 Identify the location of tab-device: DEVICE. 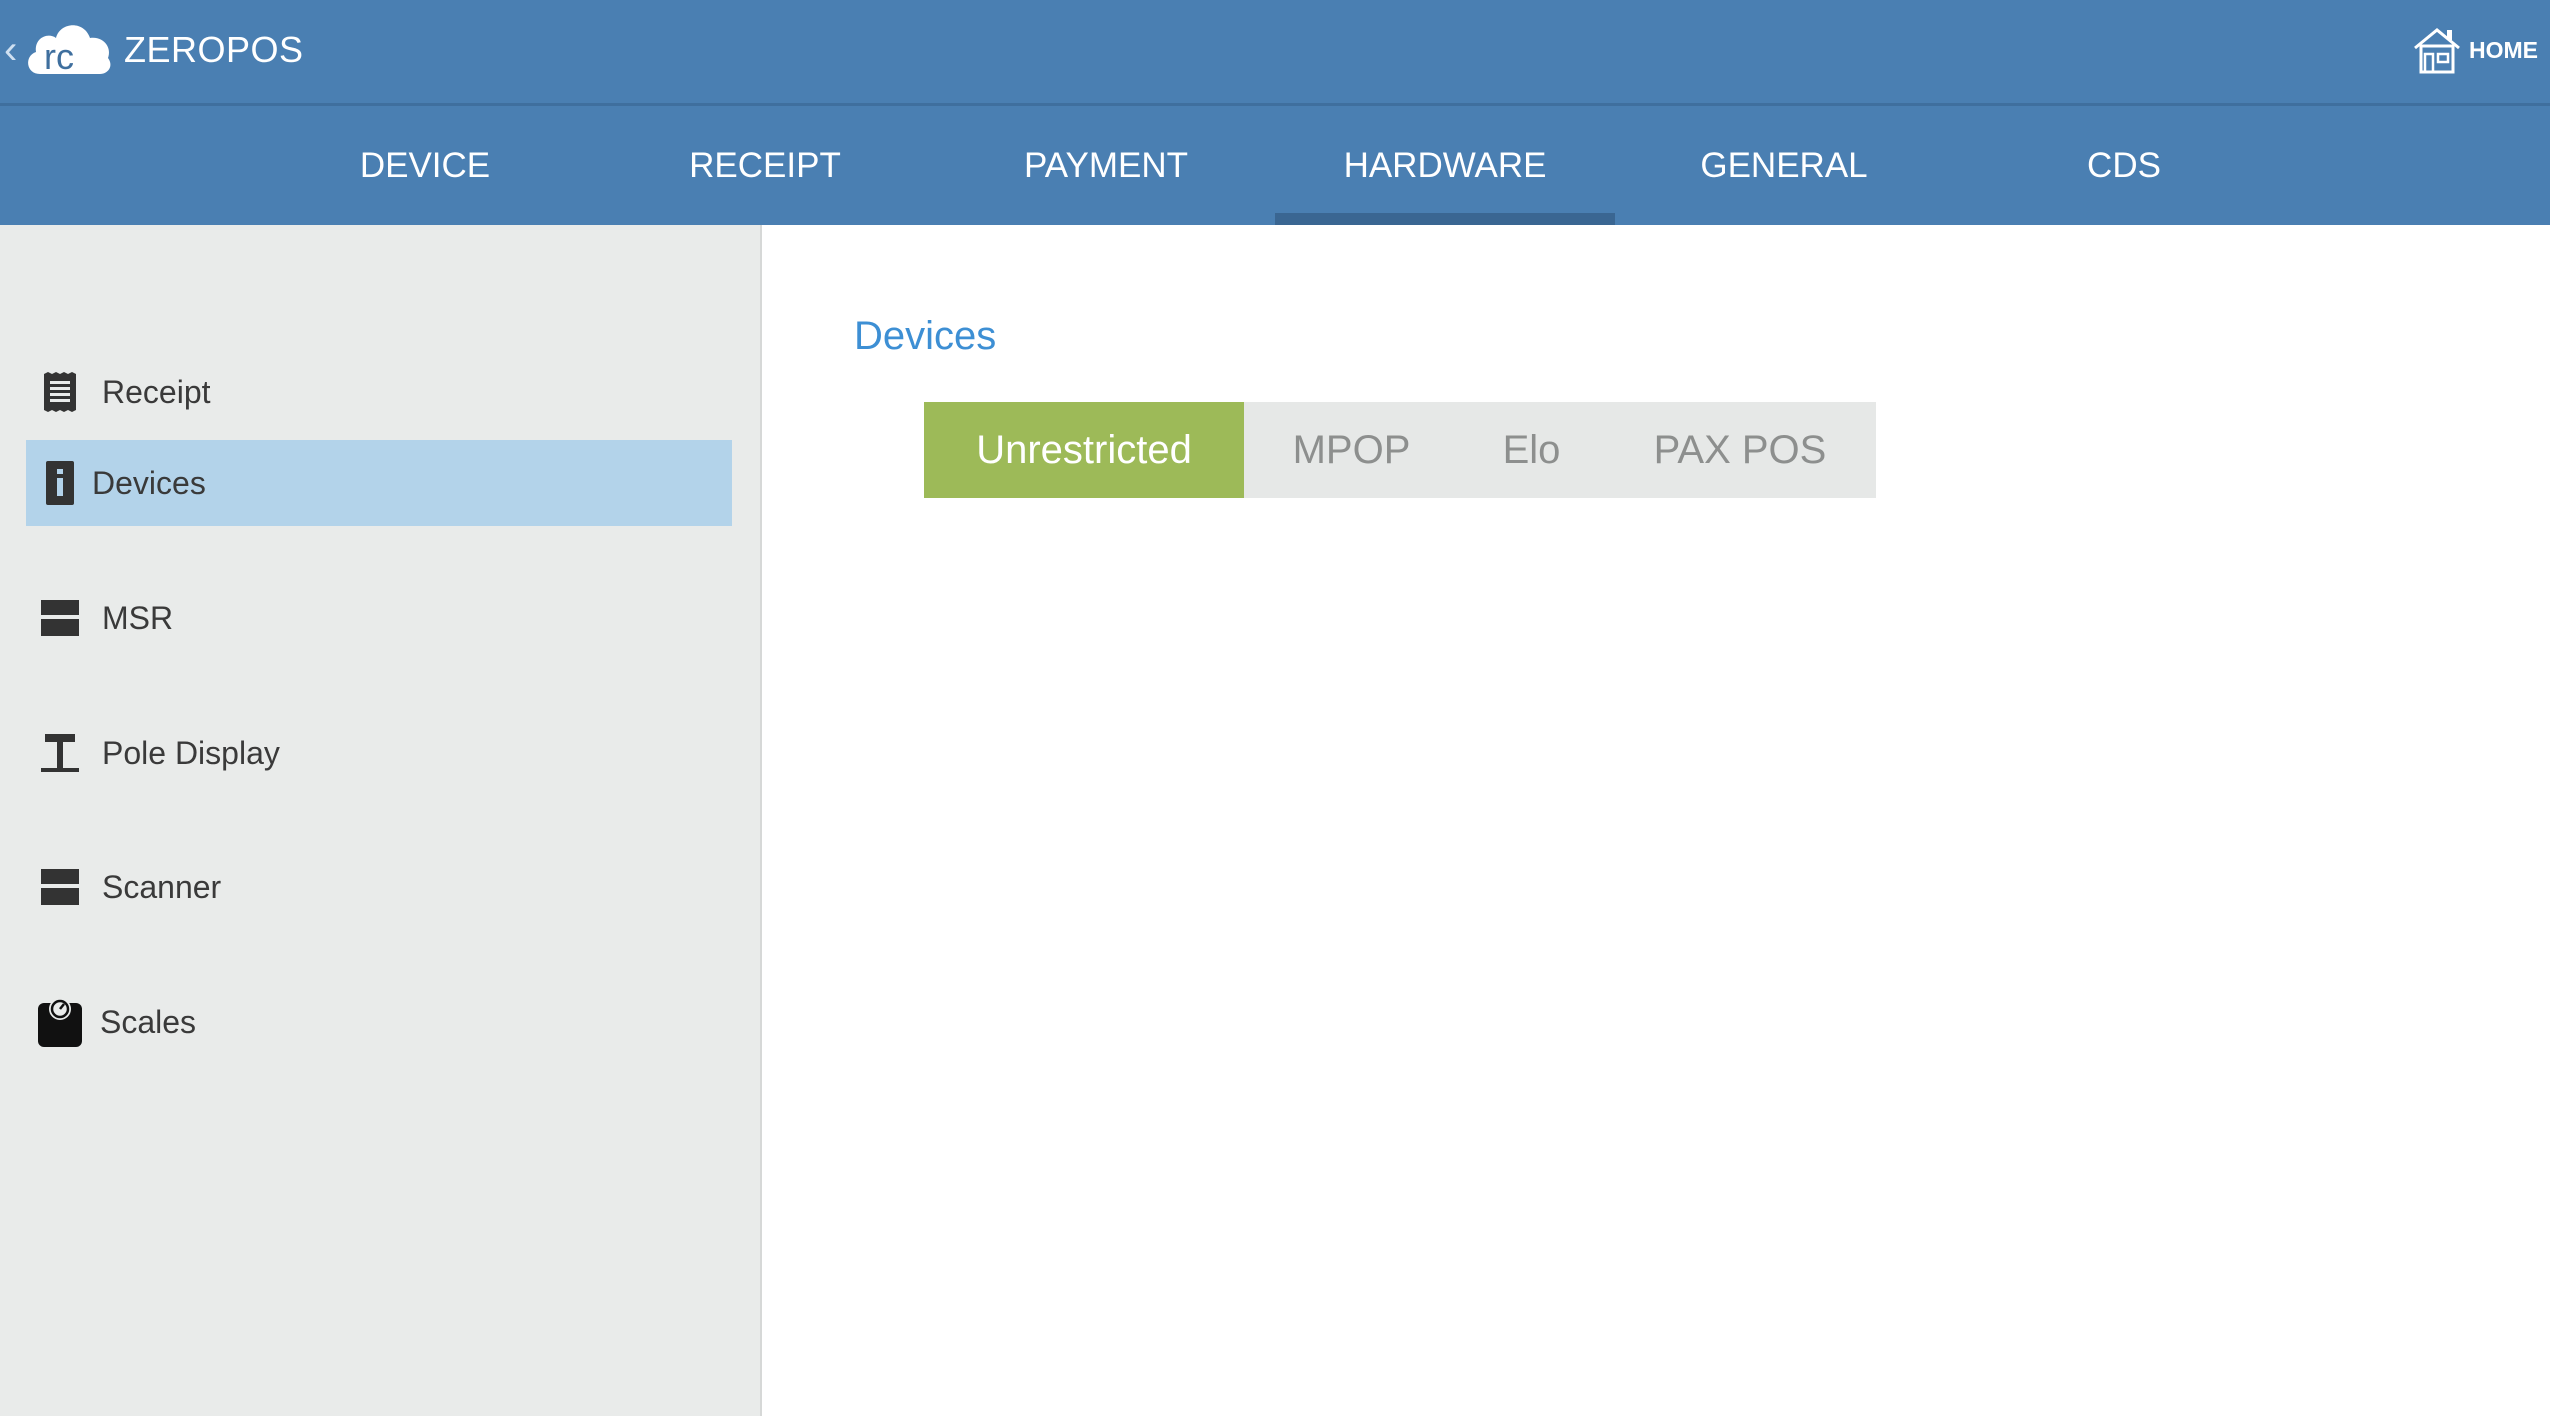
(425, 165).